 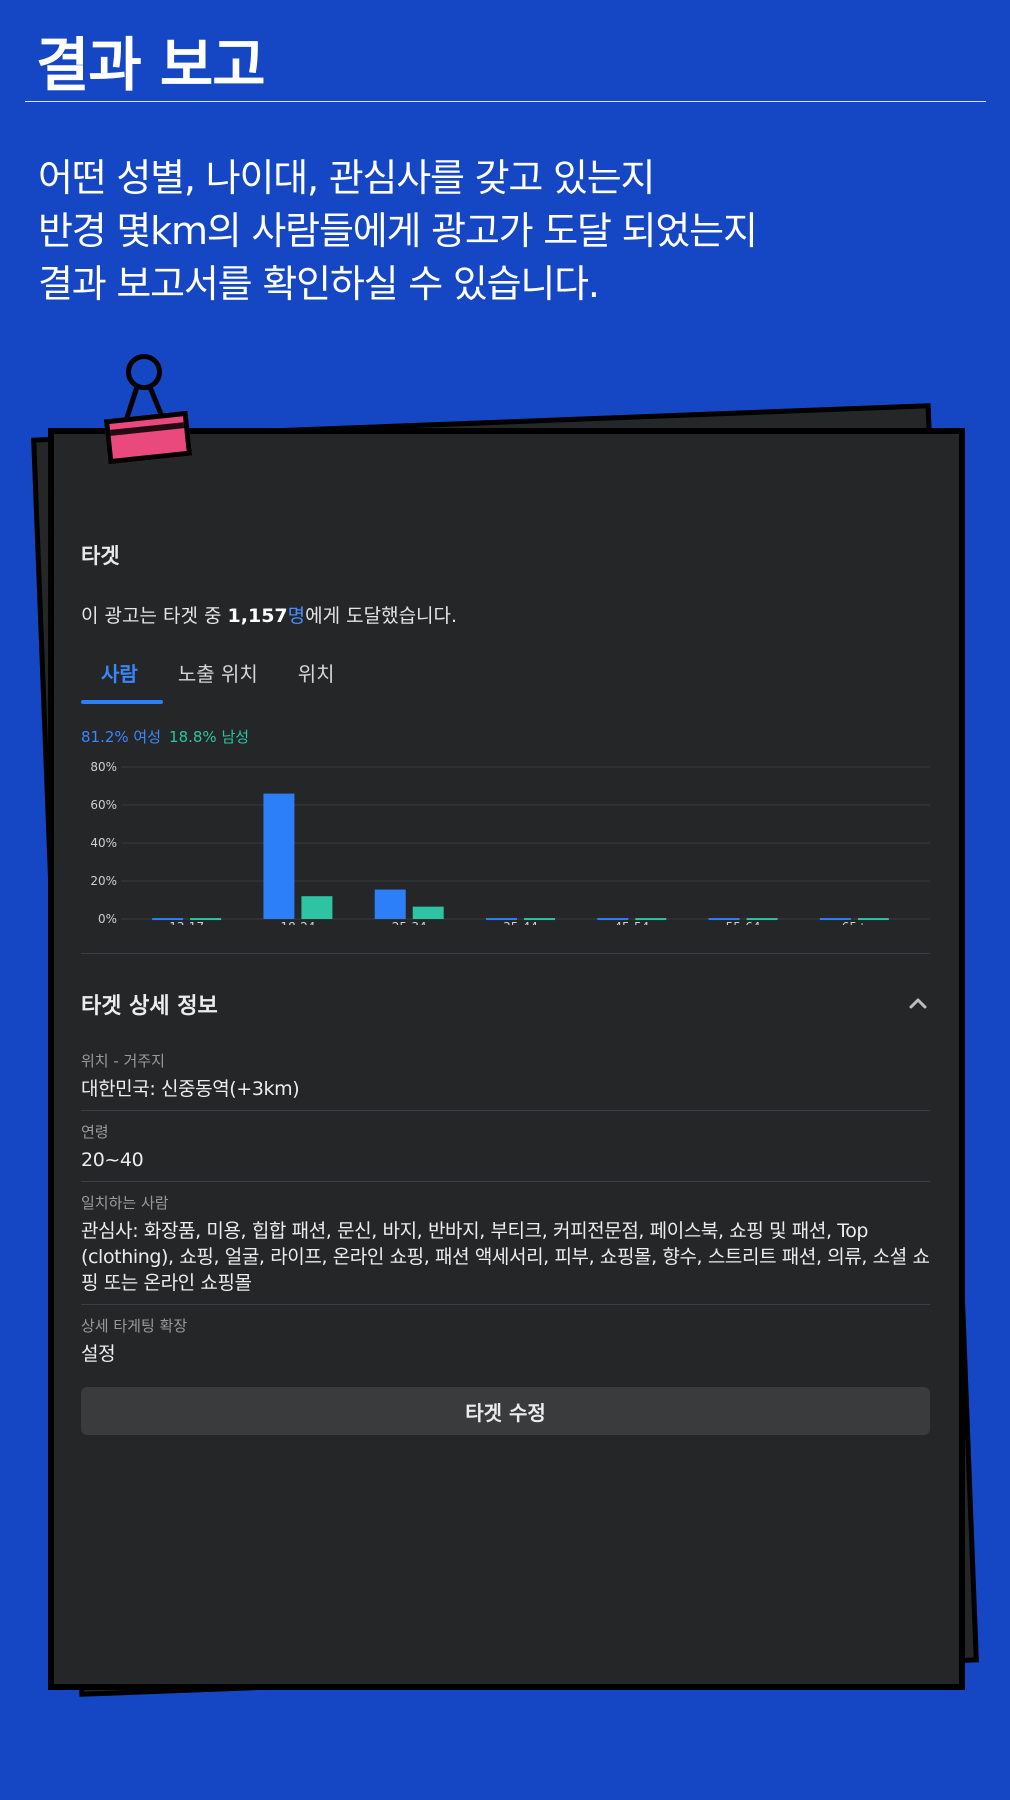 What do you see at coordinates (316, 678) in the screenshot?
I see `tab-location: 위치` at bounding box center [316, 678].